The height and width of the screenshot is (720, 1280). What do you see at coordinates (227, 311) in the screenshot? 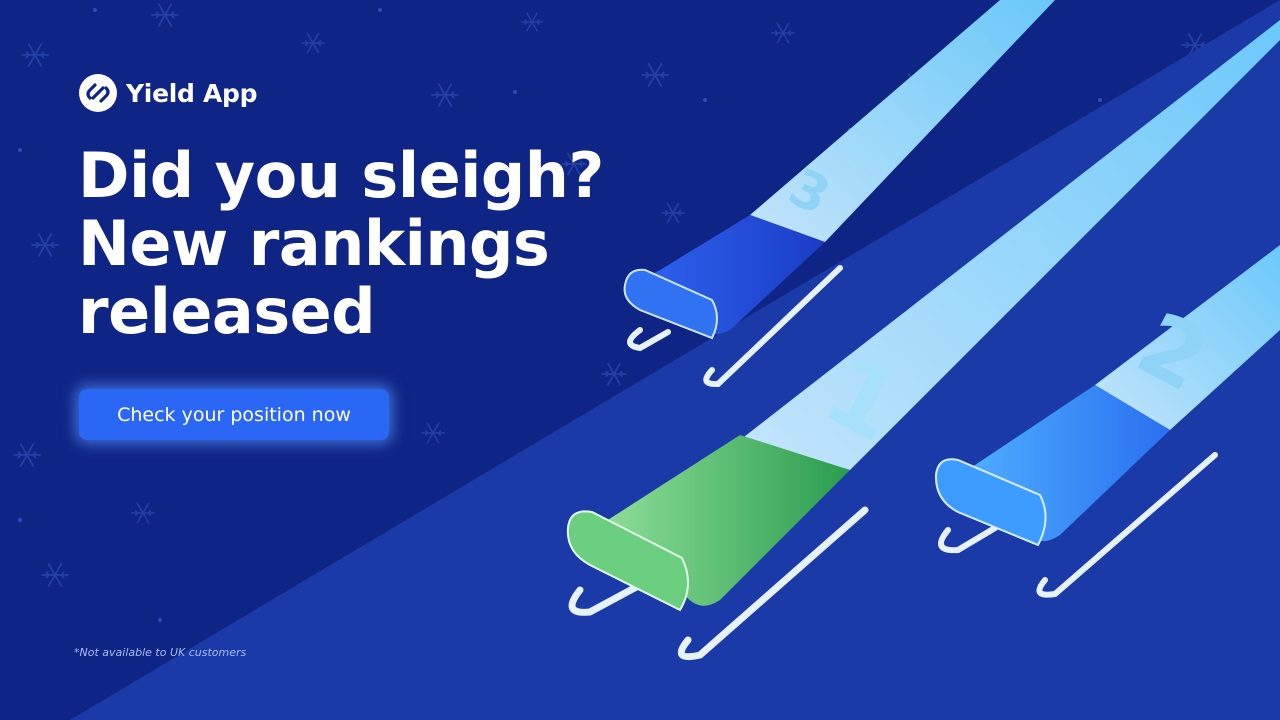
I see `headline-line-3: released` at bounding box center [227, 311].